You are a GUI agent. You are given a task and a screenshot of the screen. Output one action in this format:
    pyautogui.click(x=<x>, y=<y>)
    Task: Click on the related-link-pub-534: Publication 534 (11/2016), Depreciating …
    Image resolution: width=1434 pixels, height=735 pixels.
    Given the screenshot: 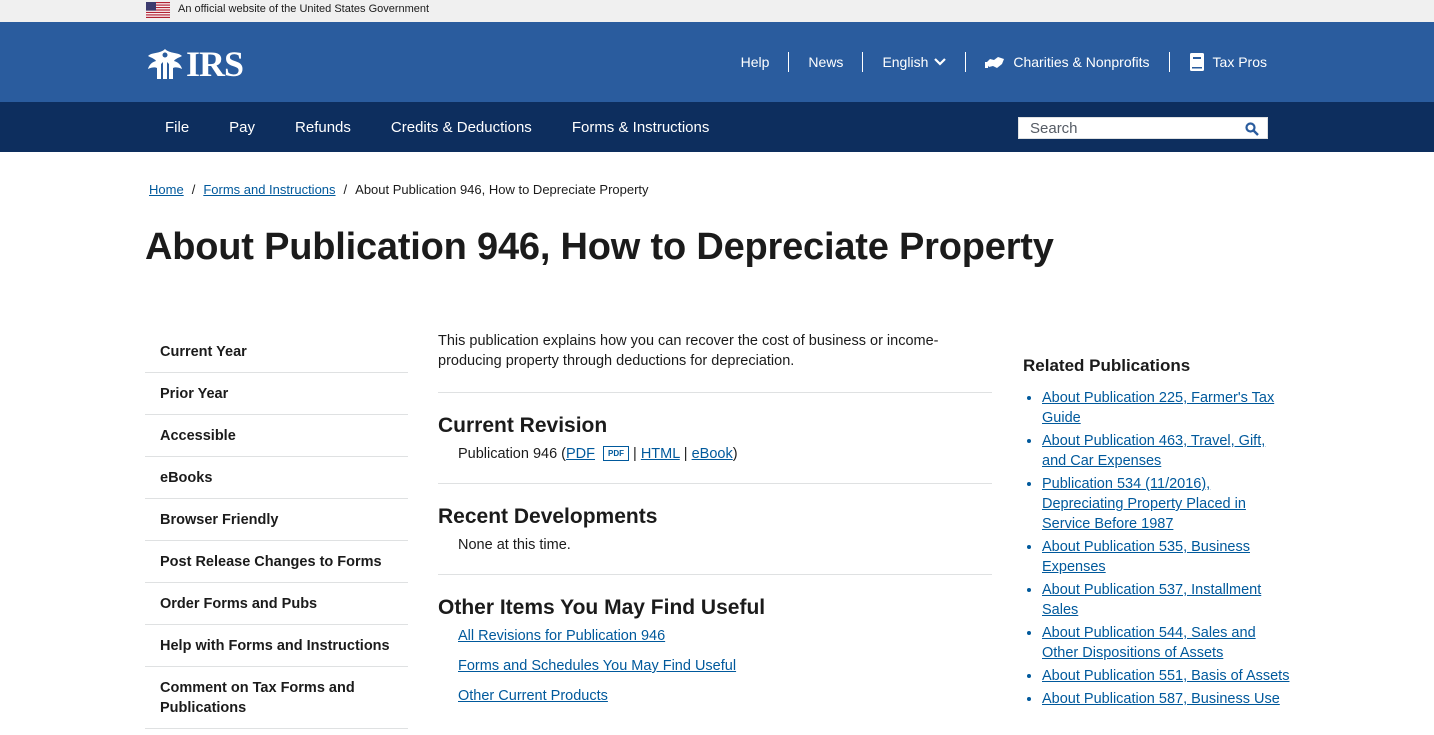 What is the action you would take?
    pyautogui.click(x=1144, y=504)
    